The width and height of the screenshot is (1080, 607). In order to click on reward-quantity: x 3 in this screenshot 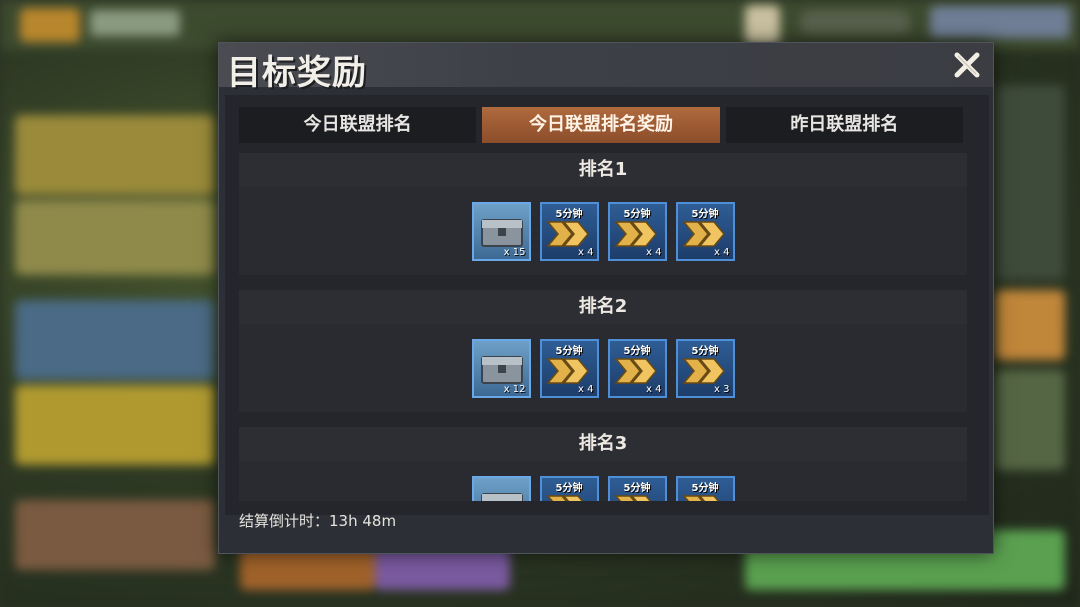, I will do `click(722, 389)`.